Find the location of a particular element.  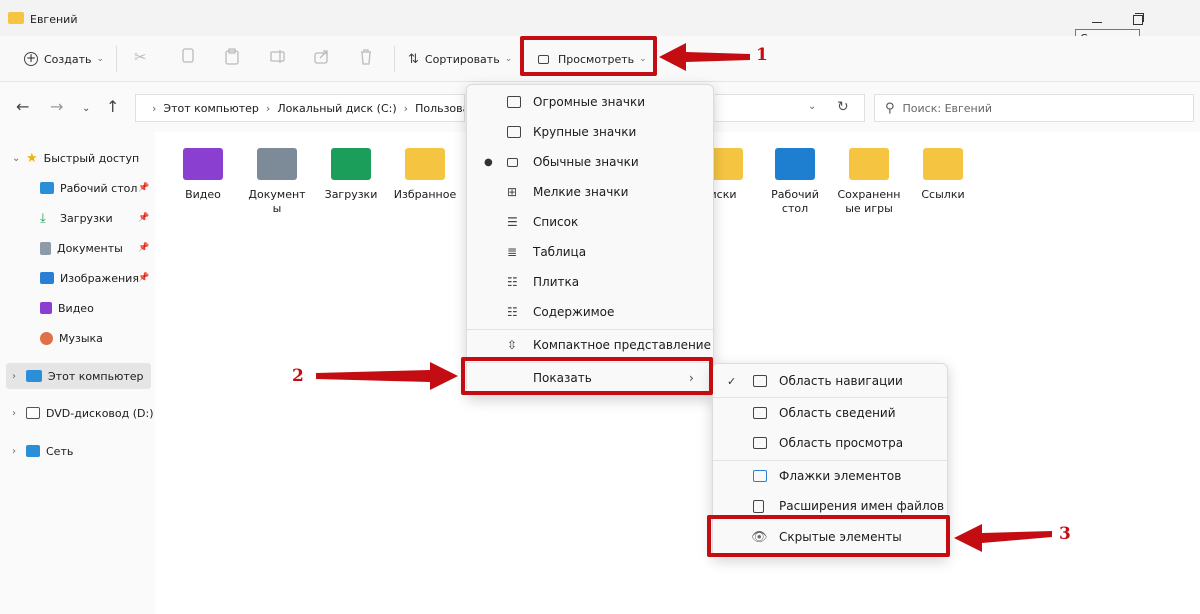

annotation-number-2: 2 is located at coordinates (298, 376).